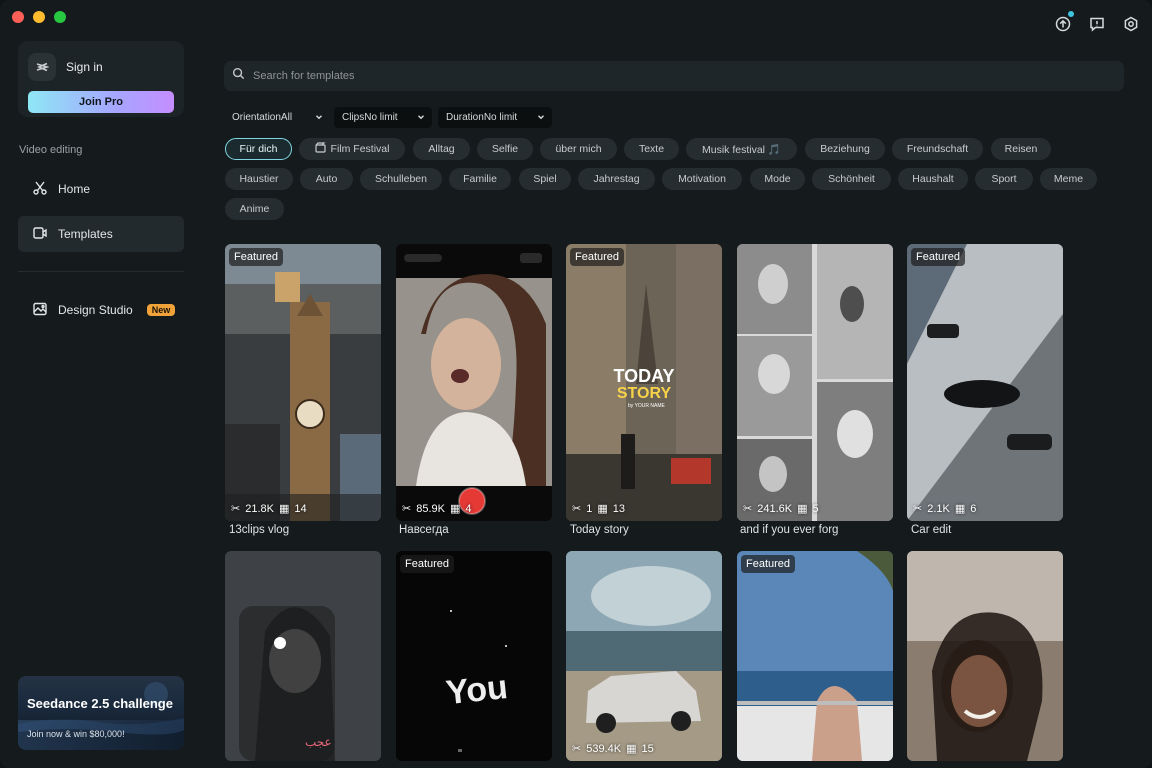  I want to click on uses-count: 241.6K, so click(775, 508).